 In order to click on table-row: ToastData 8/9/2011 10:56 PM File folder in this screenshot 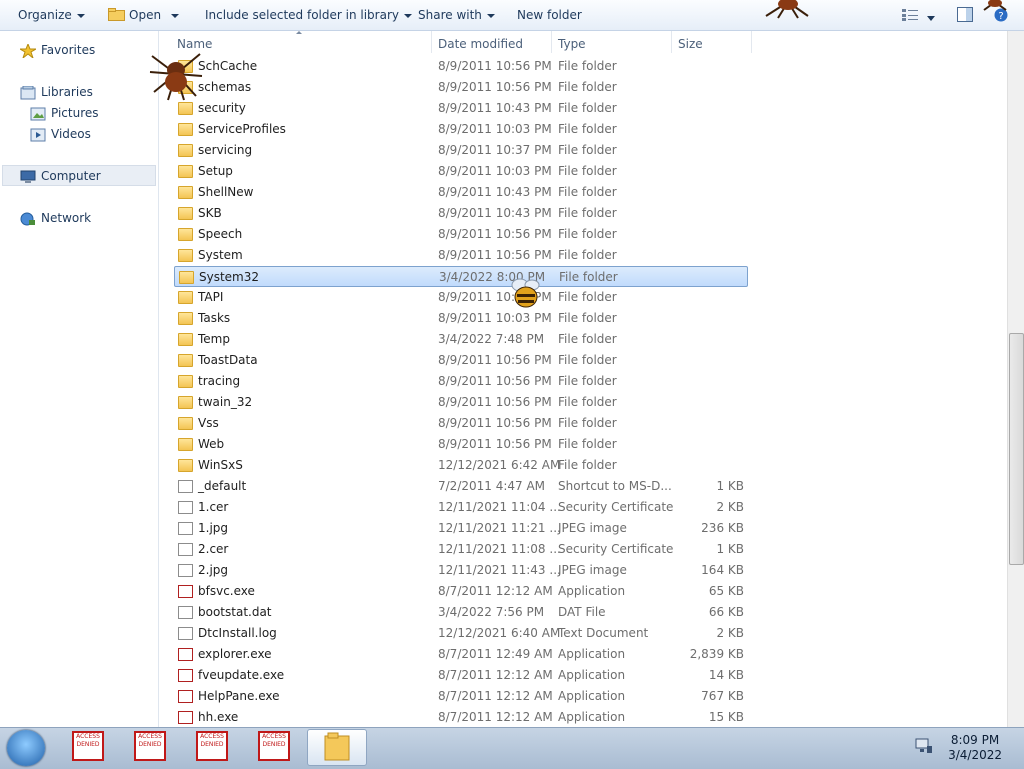, I will do `click(461, 360)`.